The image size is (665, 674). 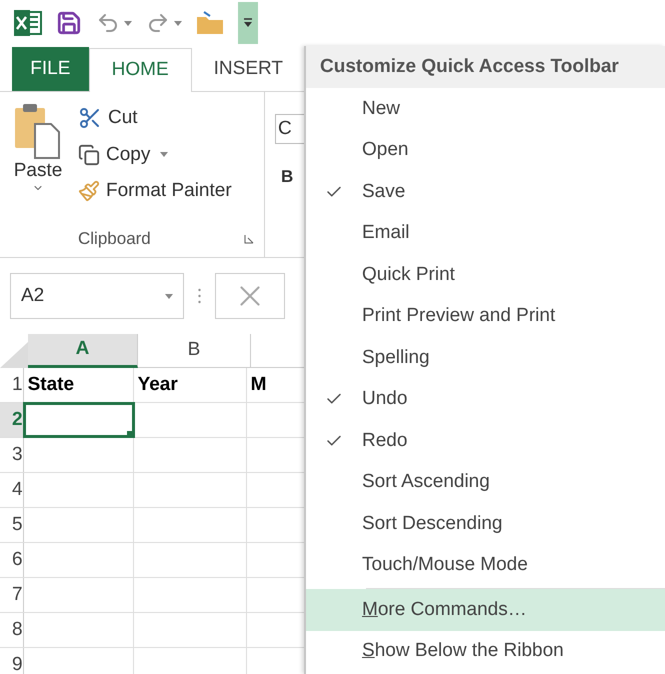 I want to click on bold-button: B, so click(x=290, y=177).